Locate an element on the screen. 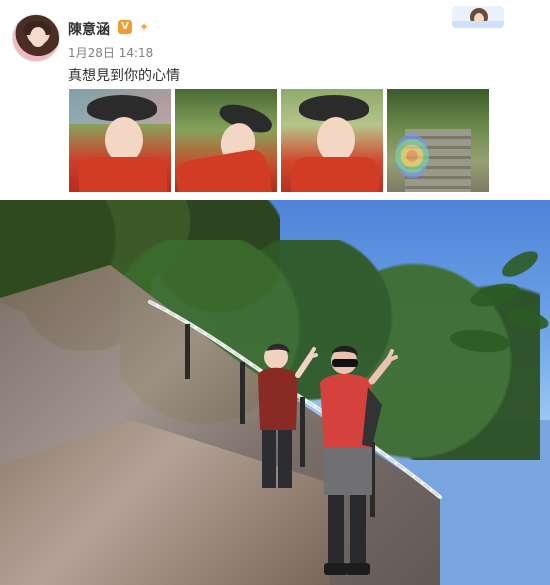 This screenshot has height=585, width=550. avatar-face is located at coordinates (38, 37).